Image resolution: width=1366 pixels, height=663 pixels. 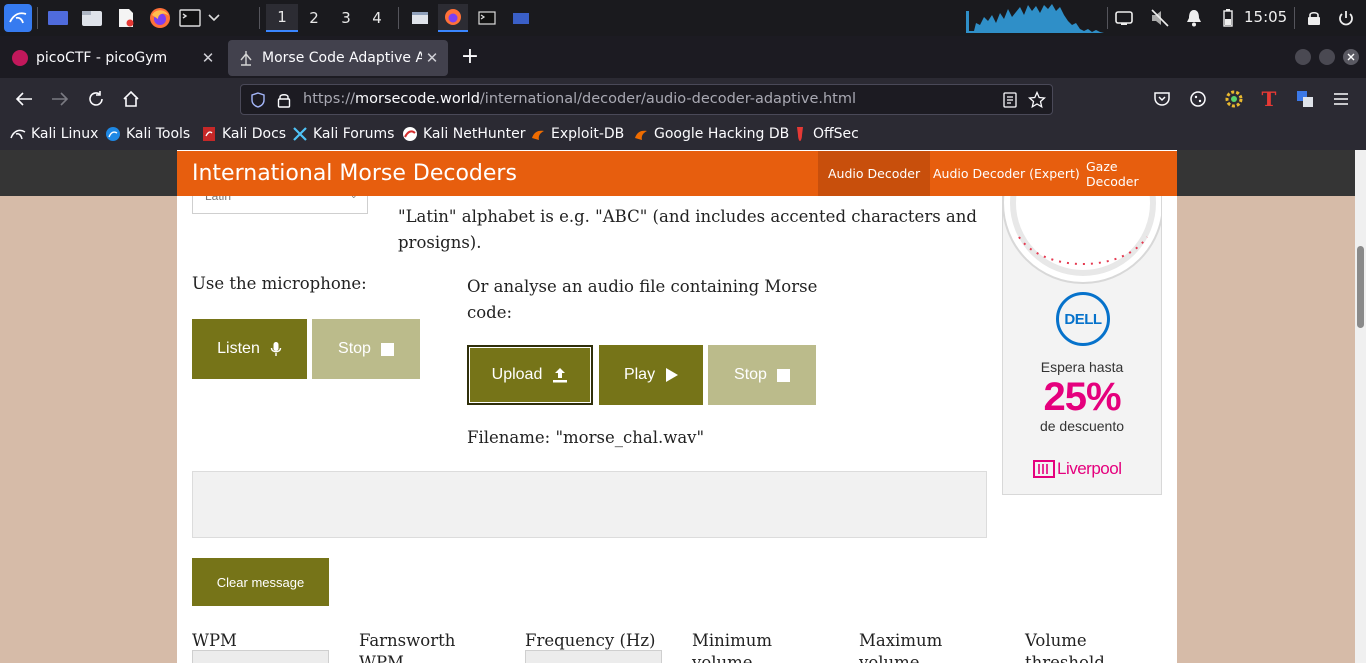 I want to click on upload-button: Upload, so click(x=530, y=375).